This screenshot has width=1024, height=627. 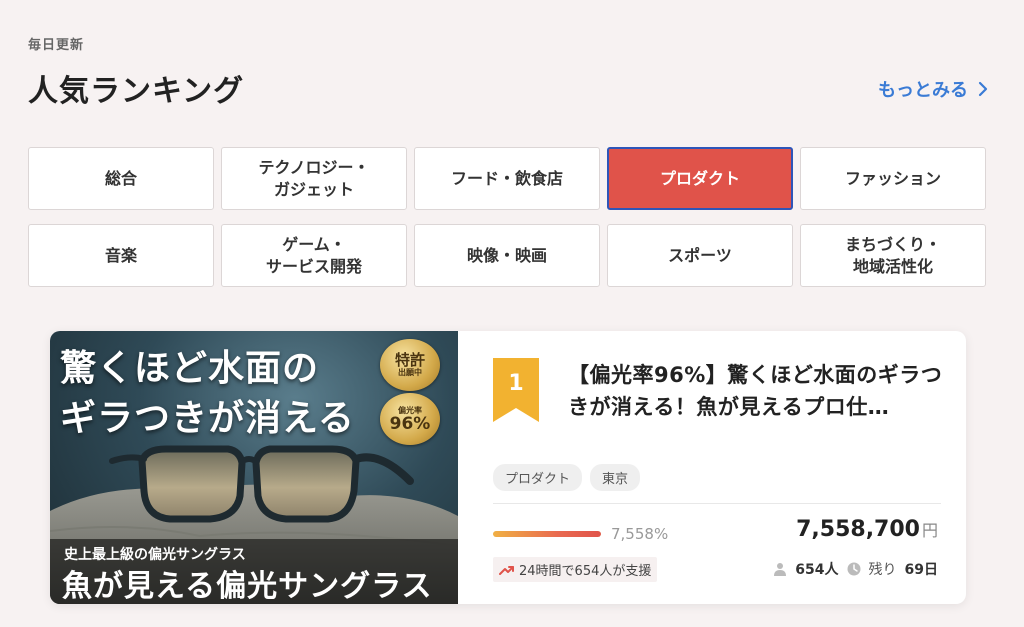 I want to click on funding-progress-bar, so click(x=547, y=534).